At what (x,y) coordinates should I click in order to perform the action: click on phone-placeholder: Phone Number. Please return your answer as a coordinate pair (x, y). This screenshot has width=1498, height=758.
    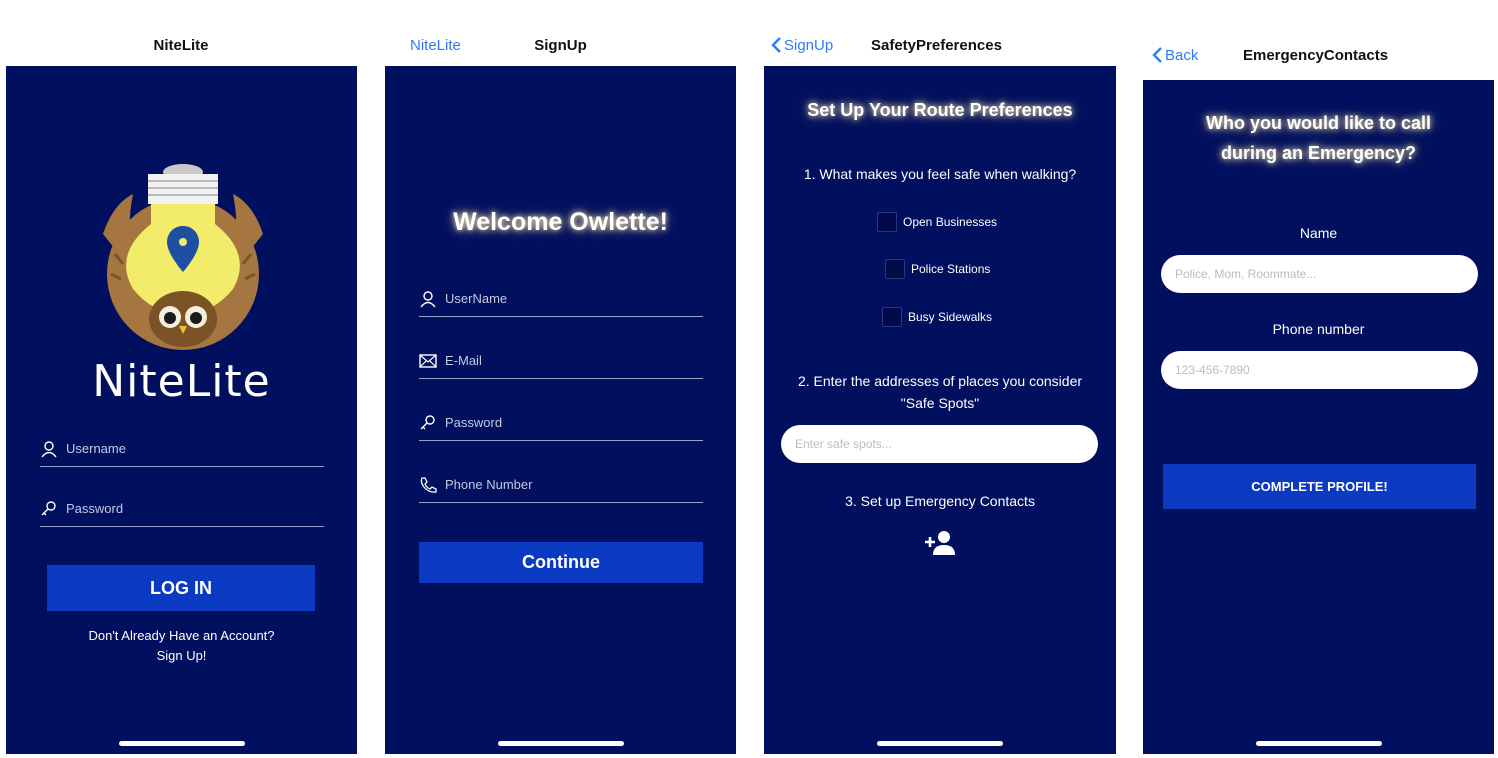
    Looking at the image, I should click on (489, 484).